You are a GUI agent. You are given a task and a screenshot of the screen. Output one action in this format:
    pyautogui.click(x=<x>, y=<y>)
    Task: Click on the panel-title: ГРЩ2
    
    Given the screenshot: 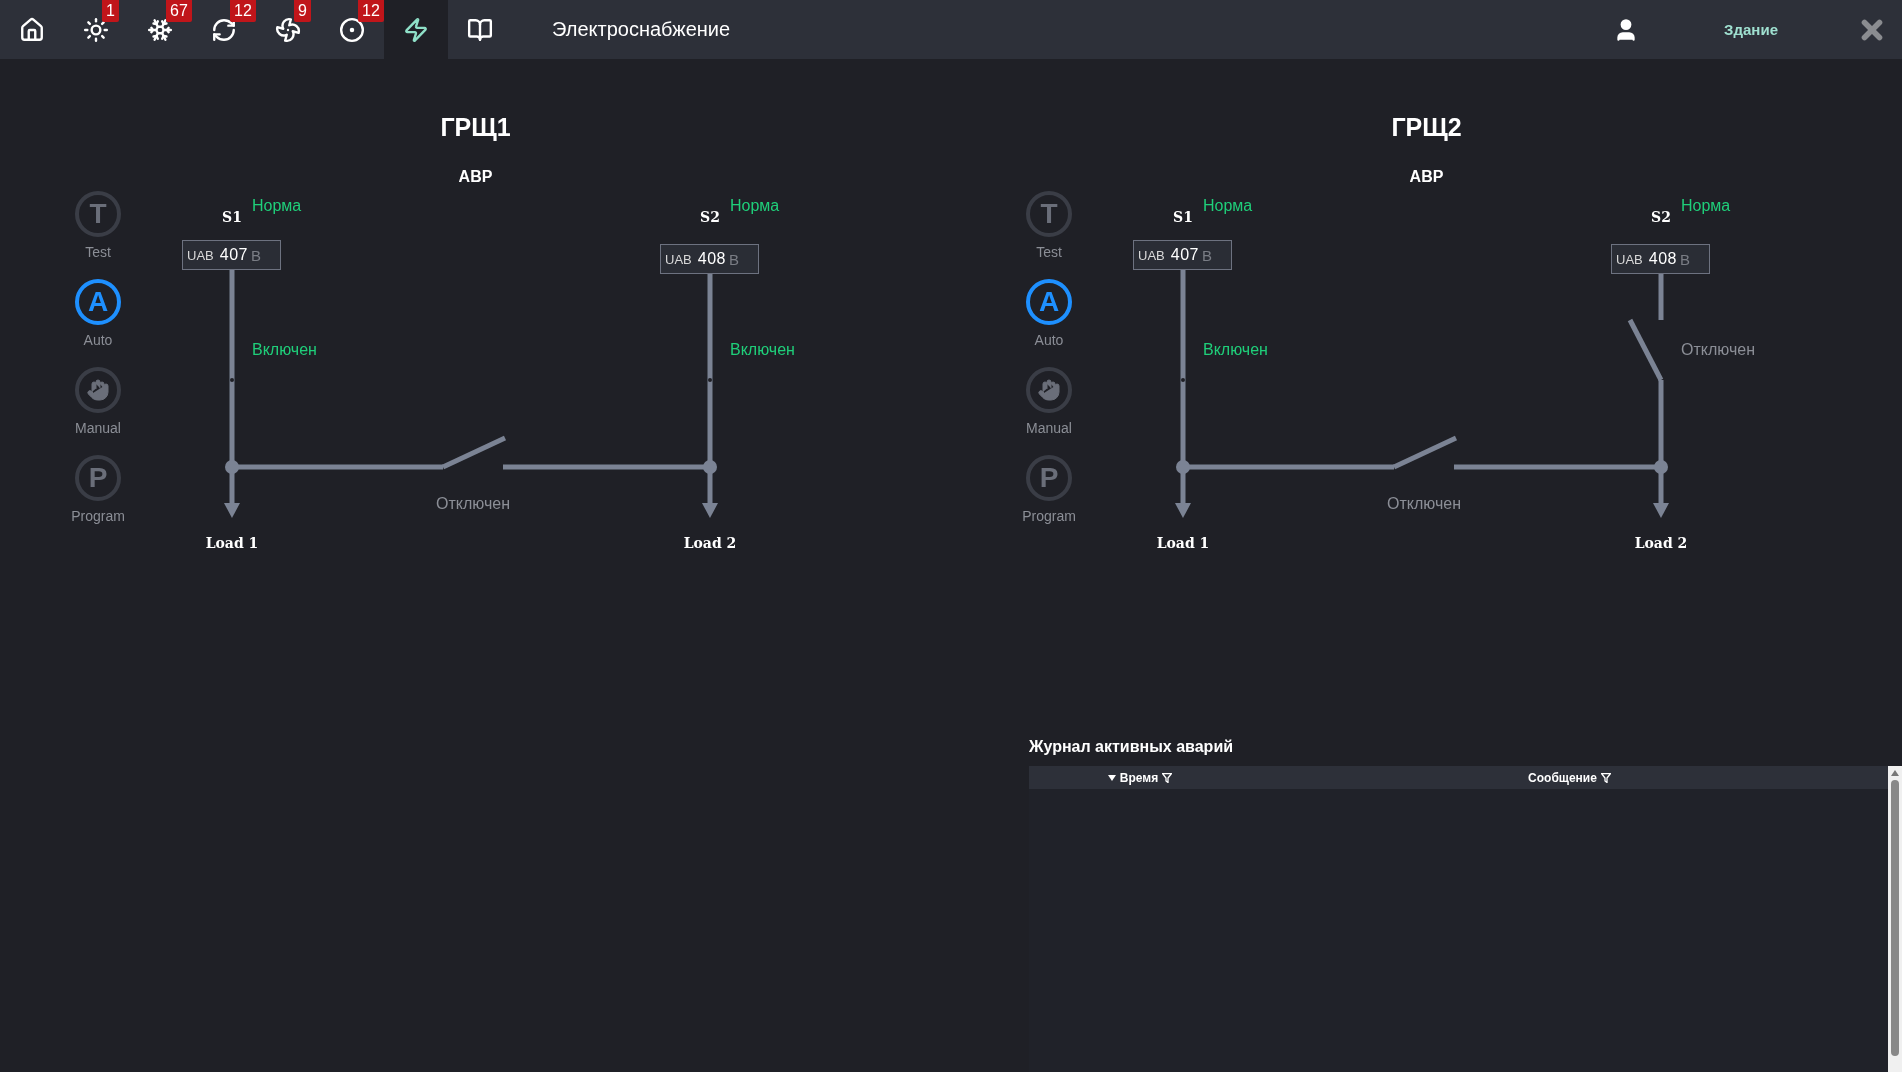 What is the action you would take?
    pyautogui.click(x=1426, y=127)
    